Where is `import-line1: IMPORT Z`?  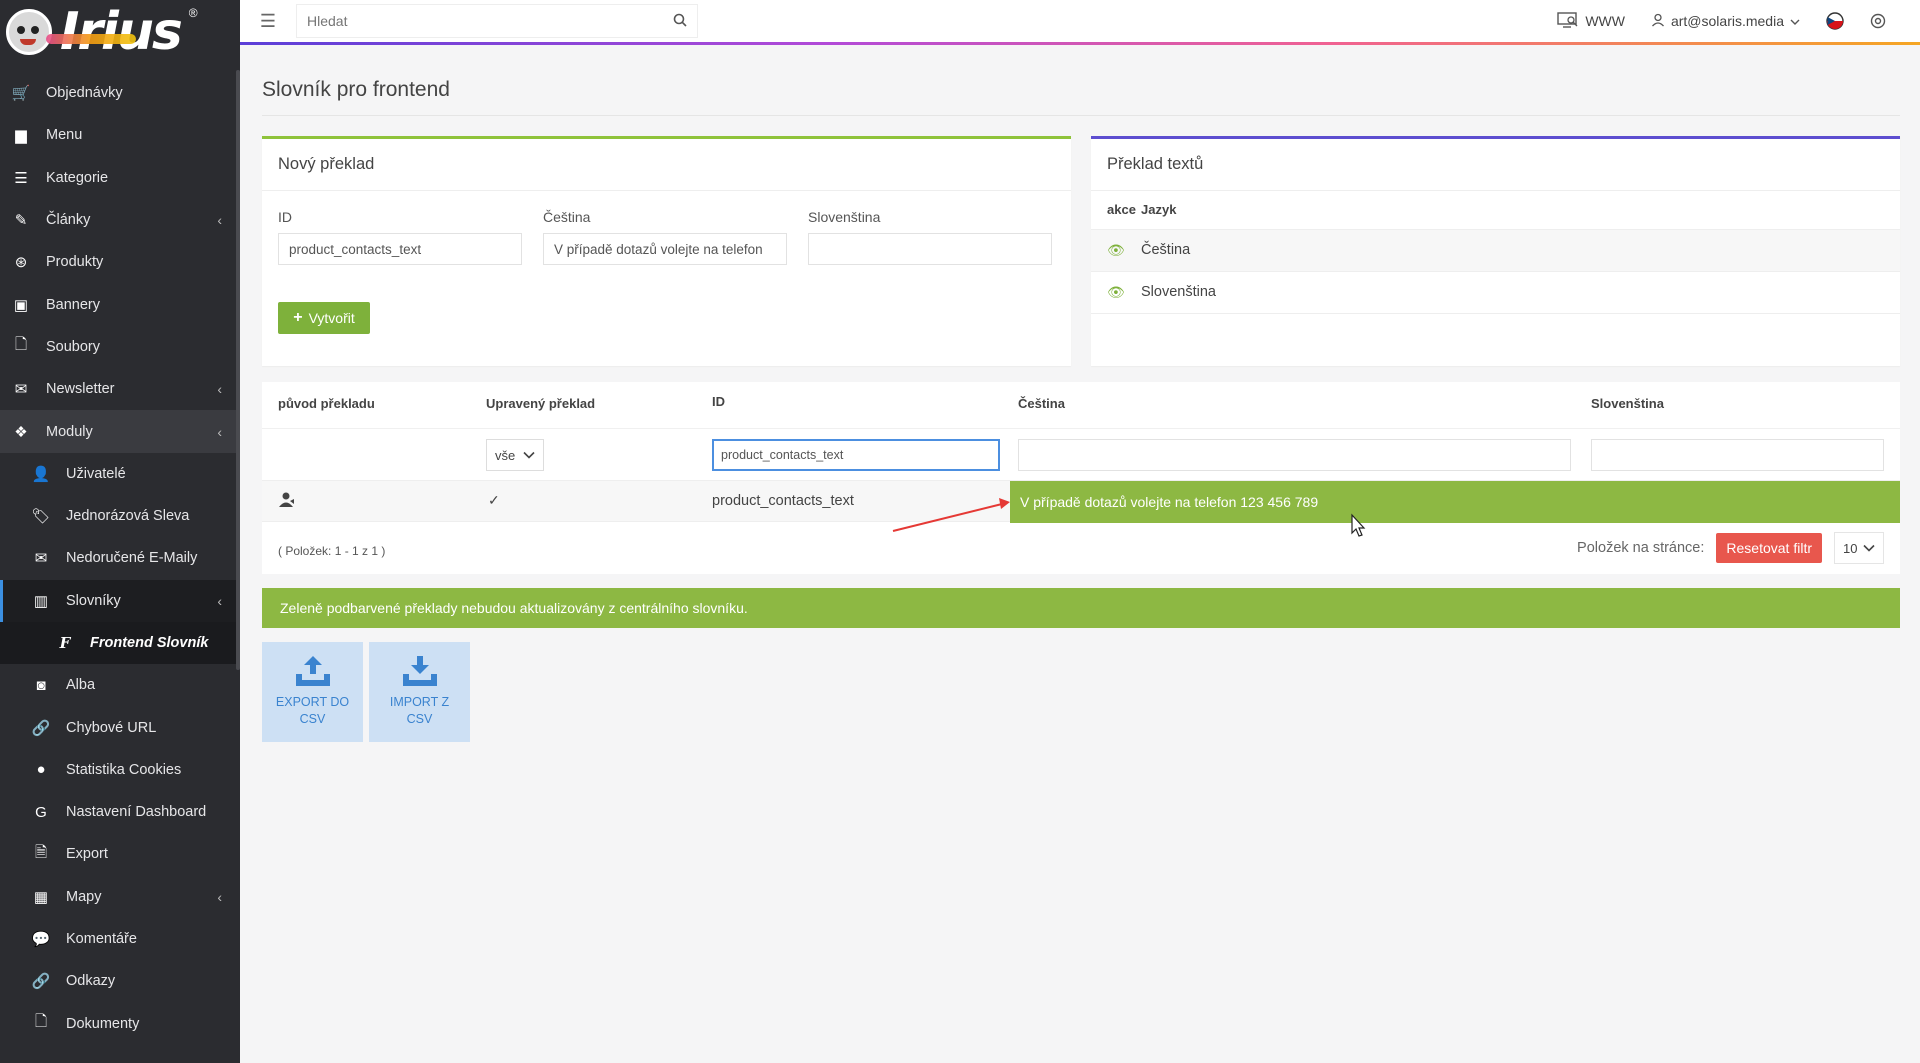 import-line1: IMPORT Z is located at coordinates (419, 702).